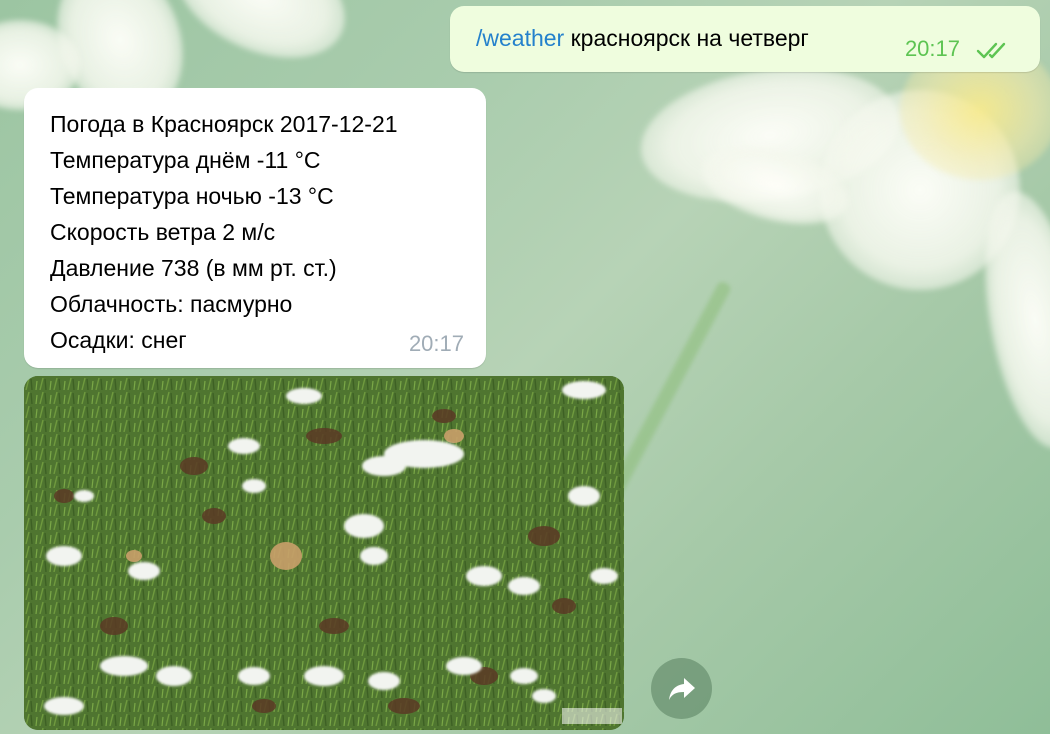  Describe the element at coordinates (436, 343) in the screenshot. I see `incoming-message-time: 20:17` at that location.